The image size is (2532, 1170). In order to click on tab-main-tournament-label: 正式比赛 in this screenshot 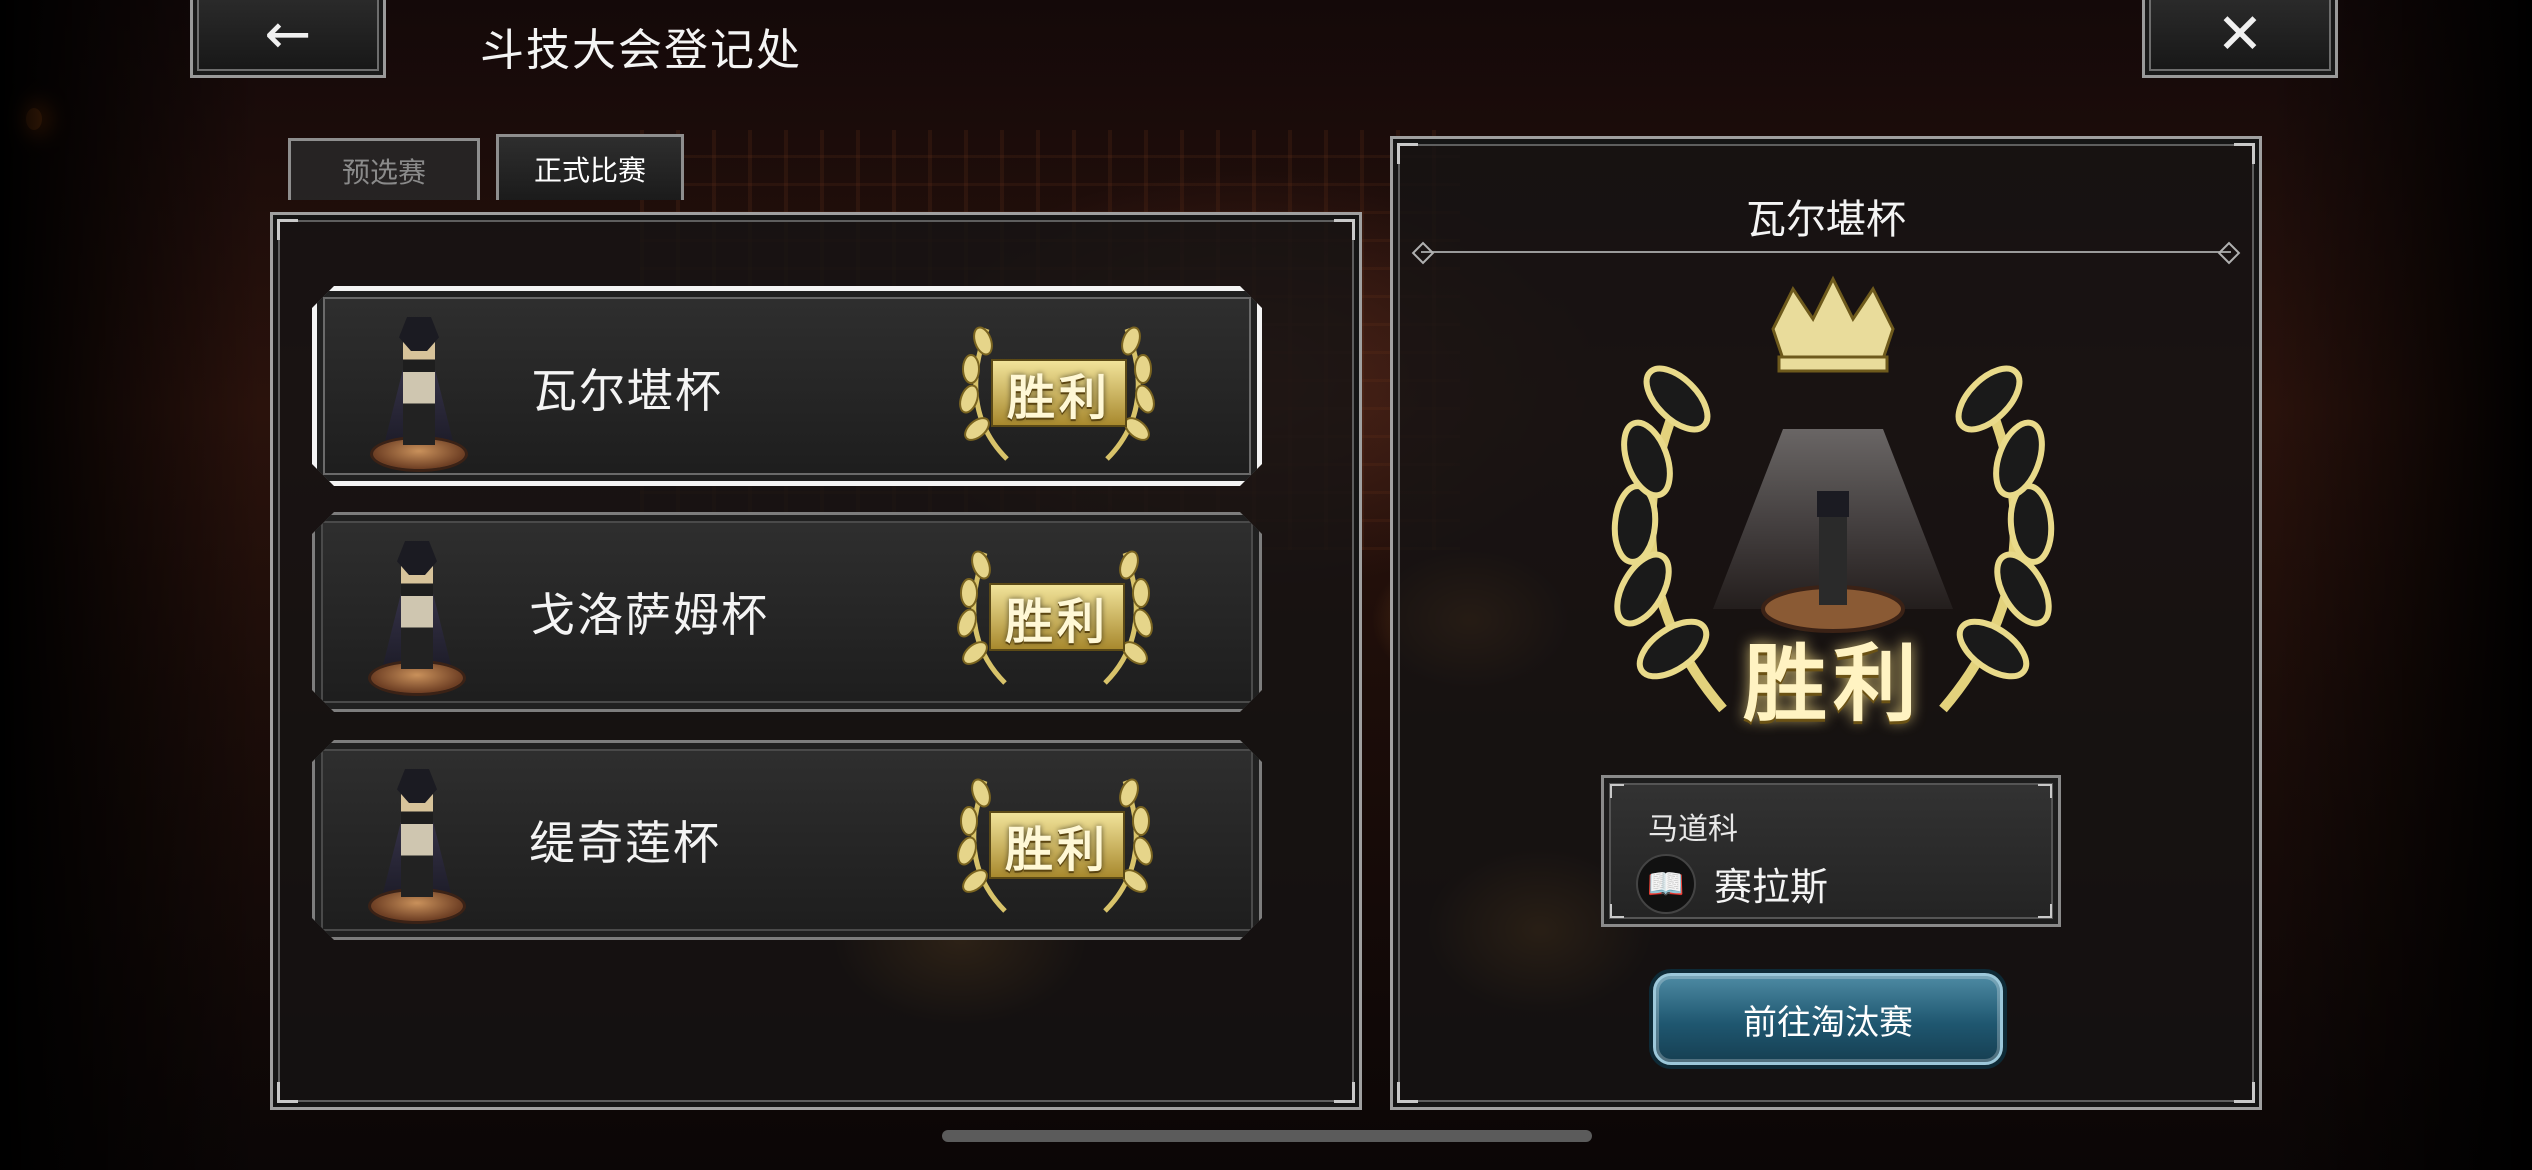, I will do `click(589, 170)`.